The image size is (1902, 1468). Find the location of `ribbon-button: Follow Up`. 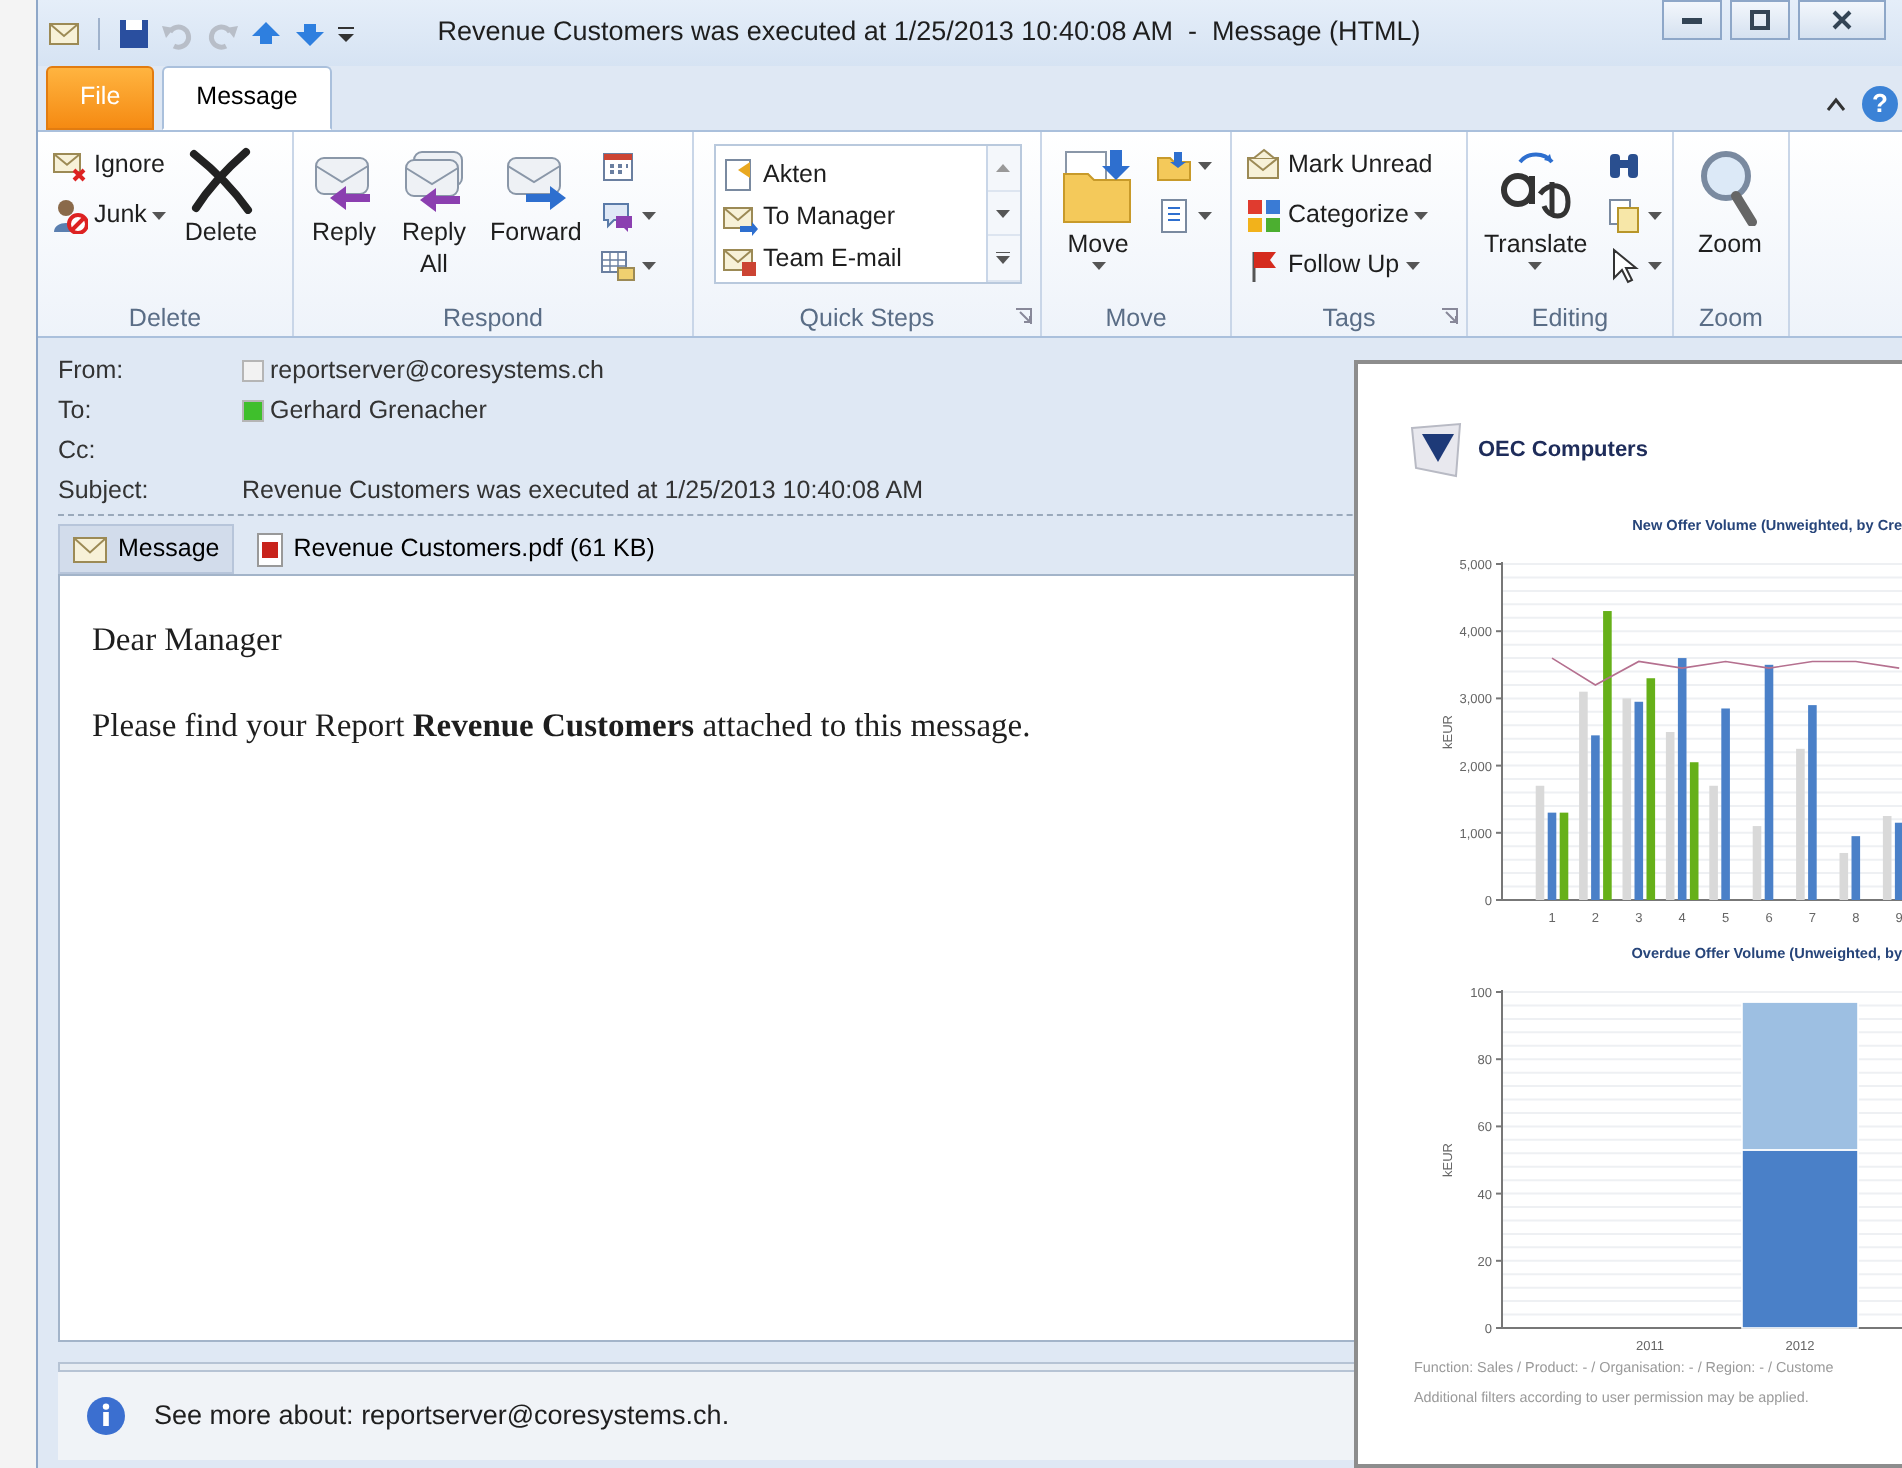

ribbon-button: Follow Up is located at coordinates (1339, 265).